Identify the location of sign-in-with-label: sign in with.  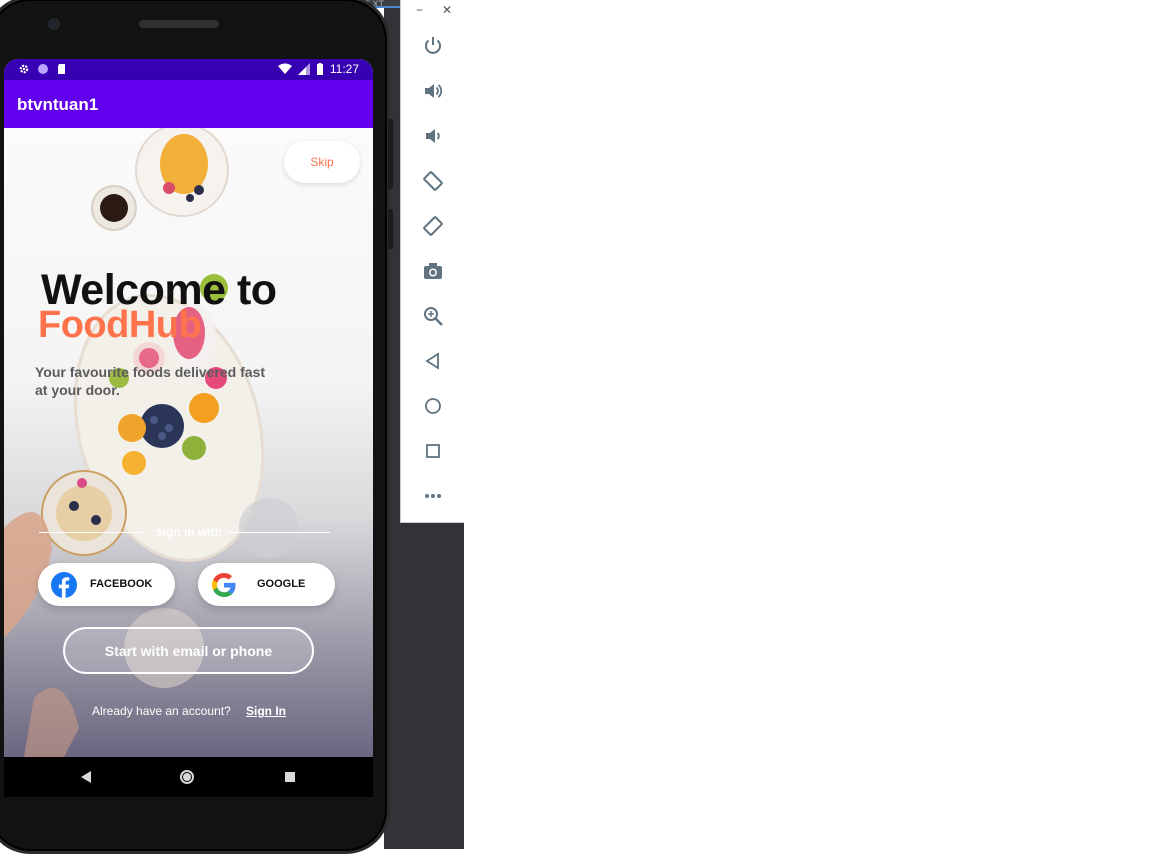
(189, 532).